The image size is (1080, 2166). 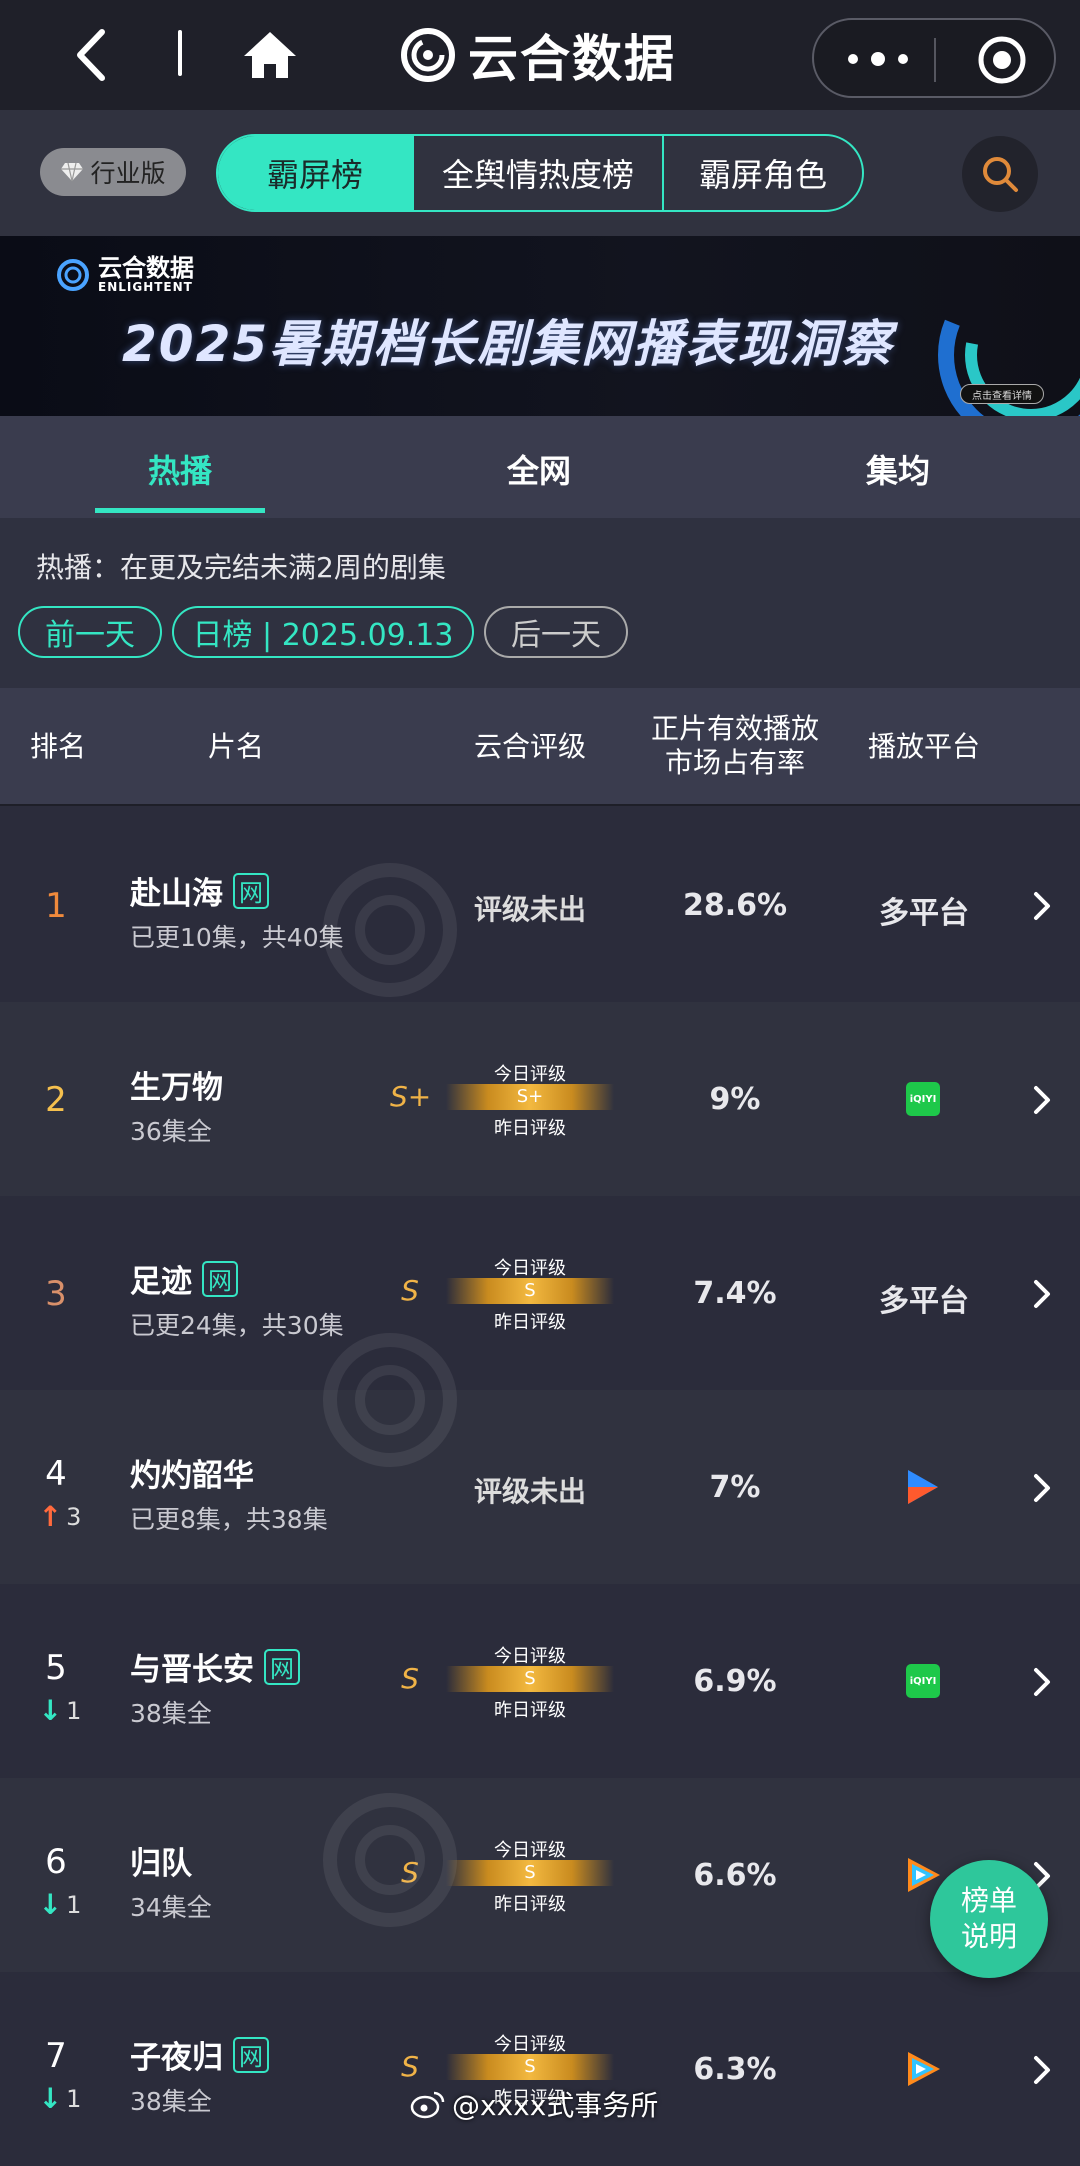 I want to click on list-description: 热播：在更及完结未满2周的剧集, so click(x=241, y=567).